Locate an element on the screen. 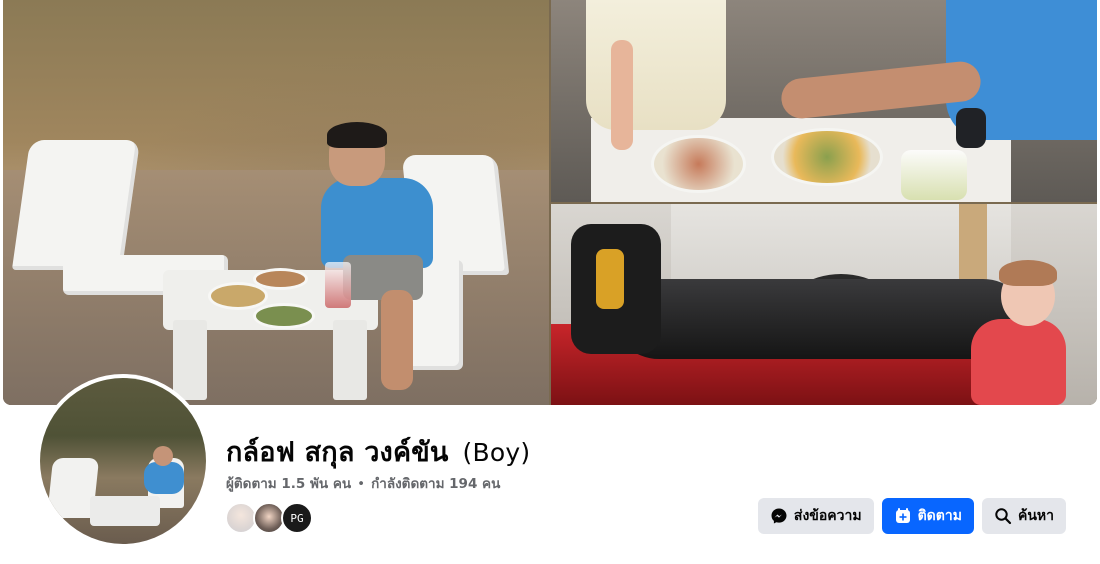 The image size is (1100, 564). follower-avatars: PG is located at coordinates (269, 518).